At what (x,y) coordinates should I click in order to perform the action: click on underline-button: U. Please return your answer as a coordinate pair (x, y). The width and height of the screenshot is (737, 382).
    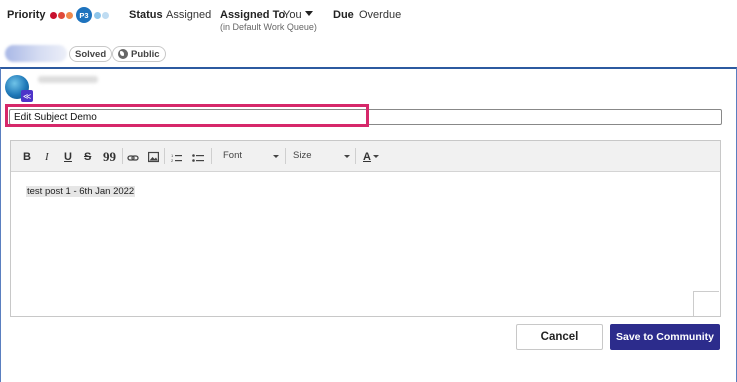
    Looking at the image, I should click on (68, 157).